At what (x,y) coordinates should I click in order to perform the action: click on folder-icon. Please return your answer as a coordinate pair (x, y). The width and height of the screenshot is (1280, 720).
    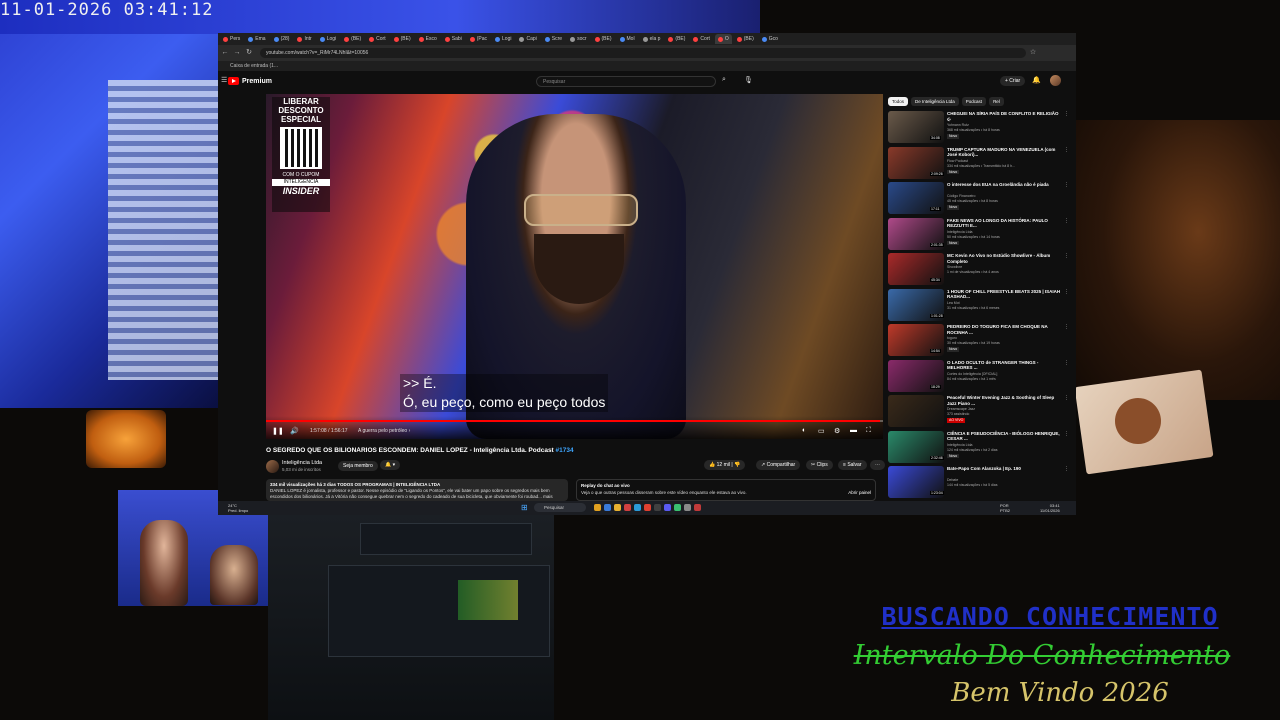
    Looking at the image, I should click on (617, 507).